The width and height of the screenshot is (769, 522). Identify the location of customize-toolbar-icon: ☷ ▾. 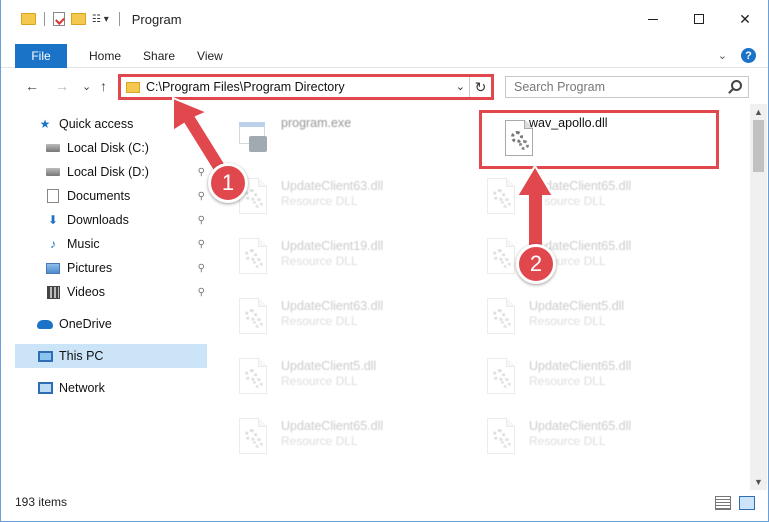
(100, 19).